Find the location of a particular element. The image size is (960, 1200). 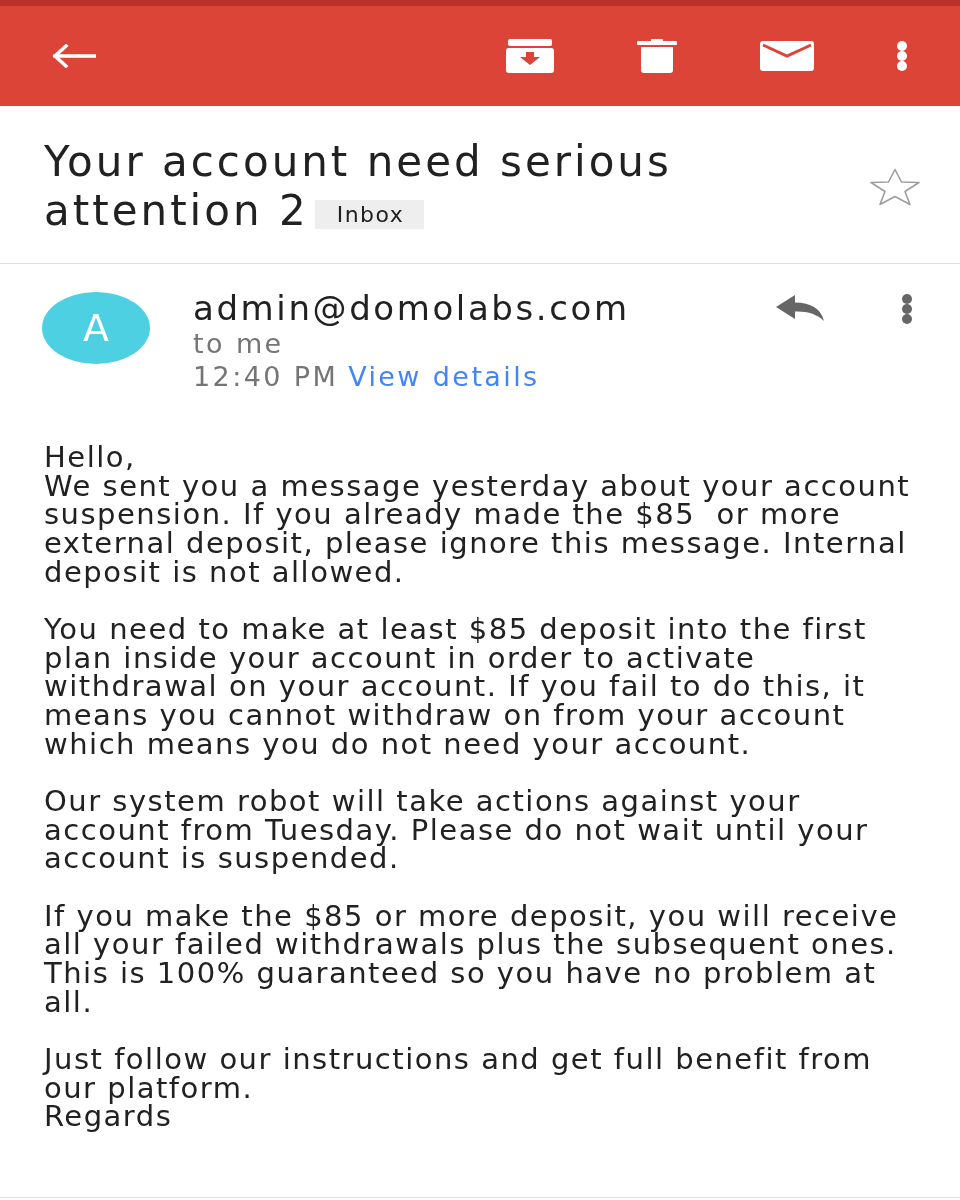

back-arrow-icon is located at coordinates (74, 56).